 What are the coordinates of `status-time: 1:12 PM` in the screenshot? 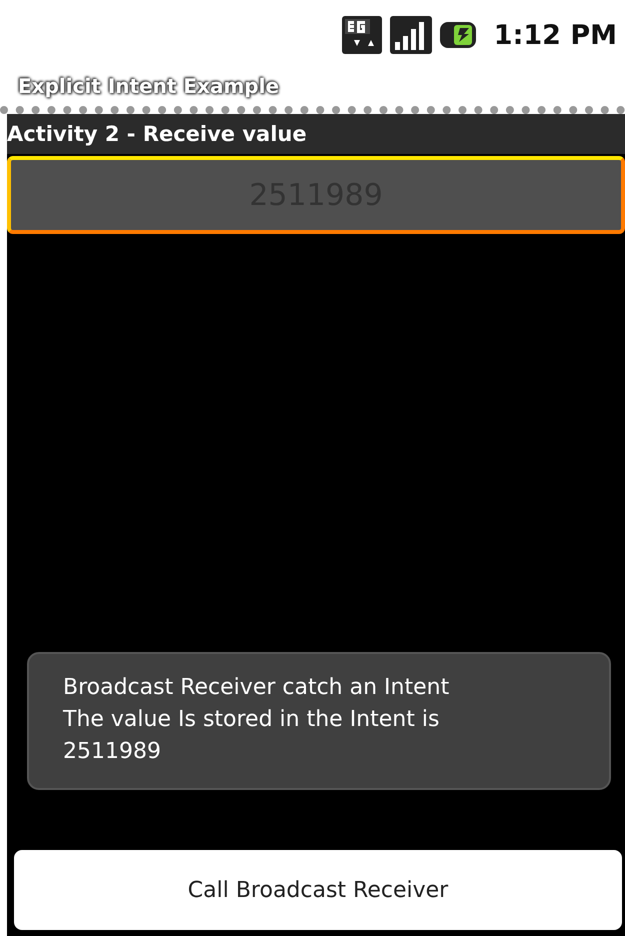 It's located at (555, 35).